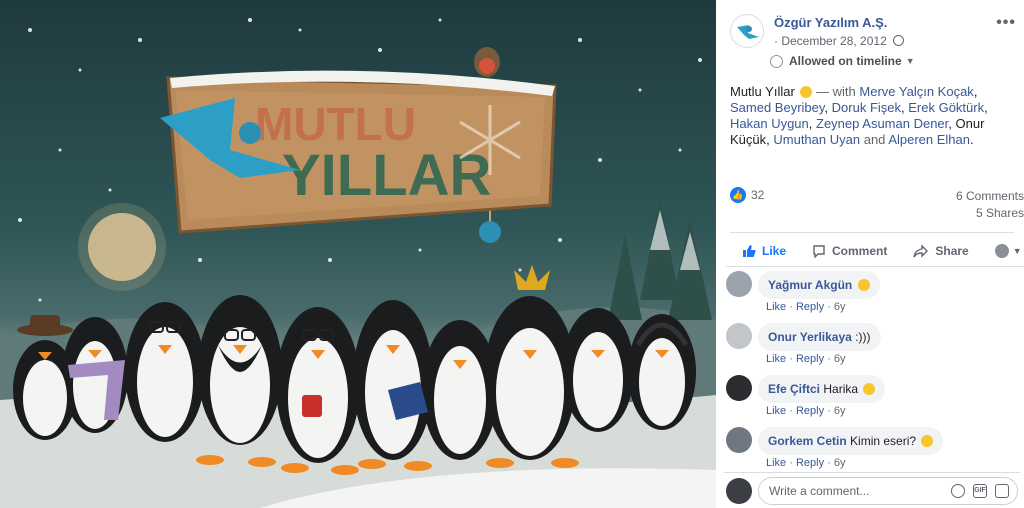  I want to click on tagged-user-link: Merve Yalçın Koçak, so click(916, 91).